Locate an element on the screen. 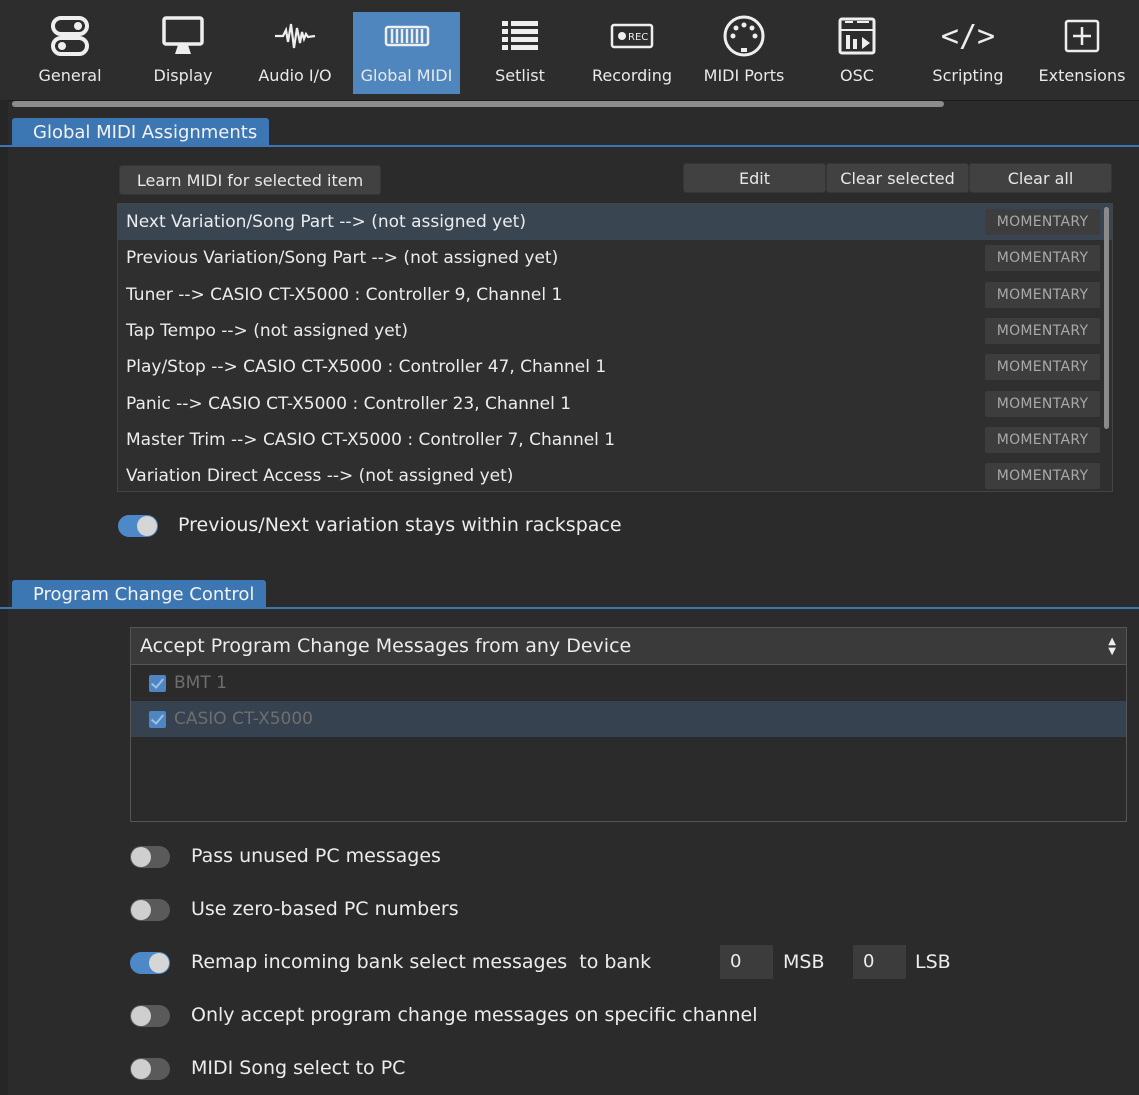  edit-button: Edit is located at coordinates (754, 178).